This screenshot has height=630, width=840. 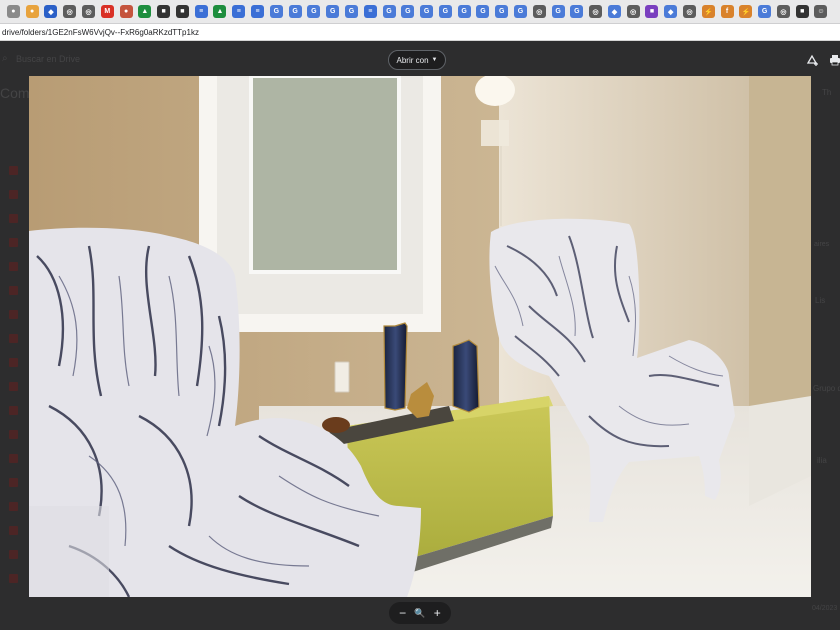 I want to click on open-with-button: Abrir con ▼, so click(x=417, y=60).